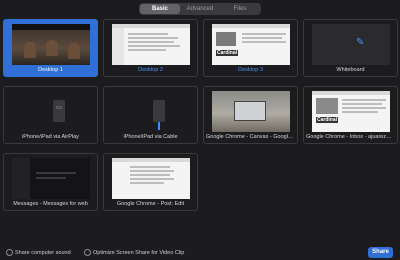  What do you see at coordinates (50, 204) in the screenshot?
I see `source-label: Messages - Messages for web` at bounding box center [50, 204].